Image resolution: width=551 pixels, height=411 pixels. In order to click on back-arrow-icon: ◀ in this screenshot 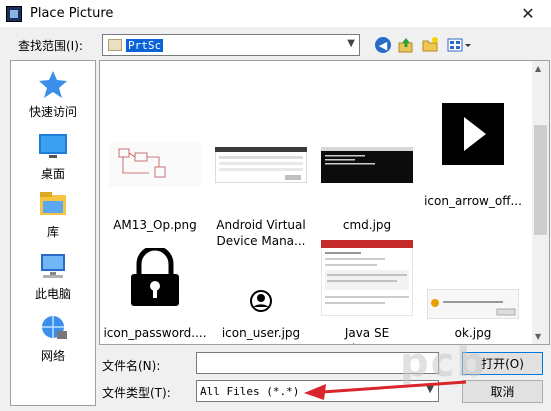, I will do `click(383, 45)`.